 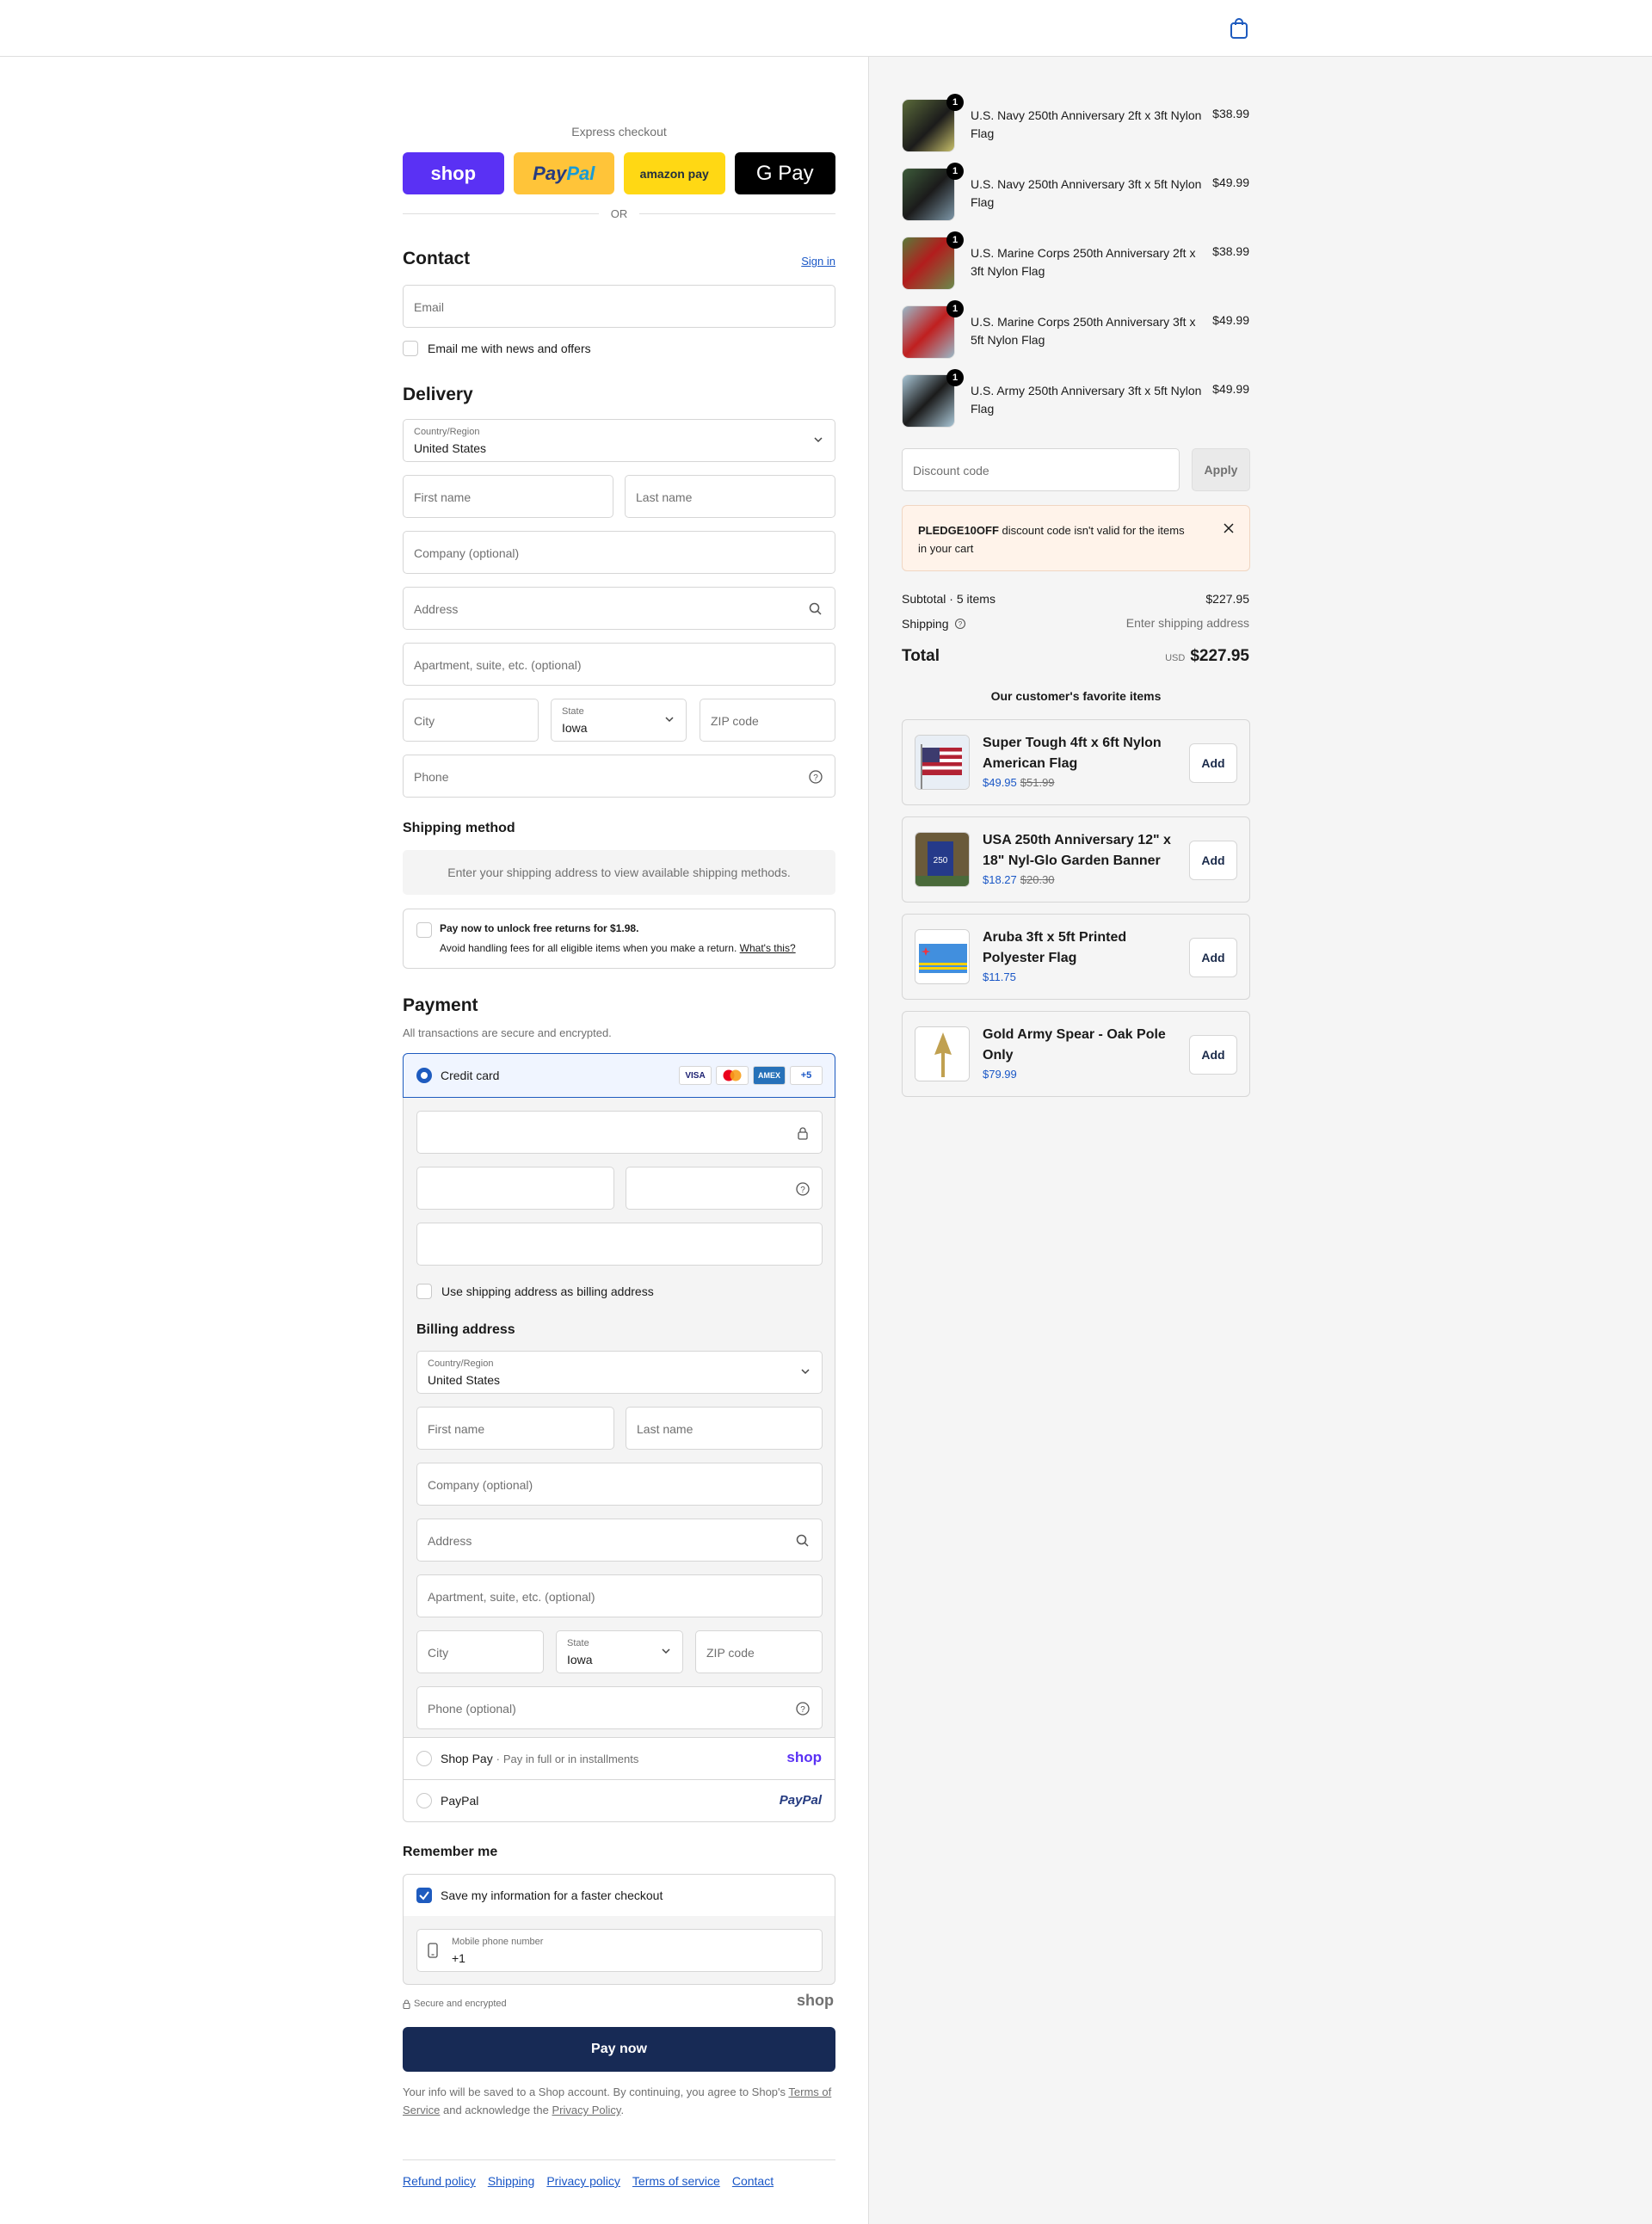 What do you see at coordinates (410, 348) in the screenshot?
I see `newsletter-checkbox` at bounding box center [410, 348].